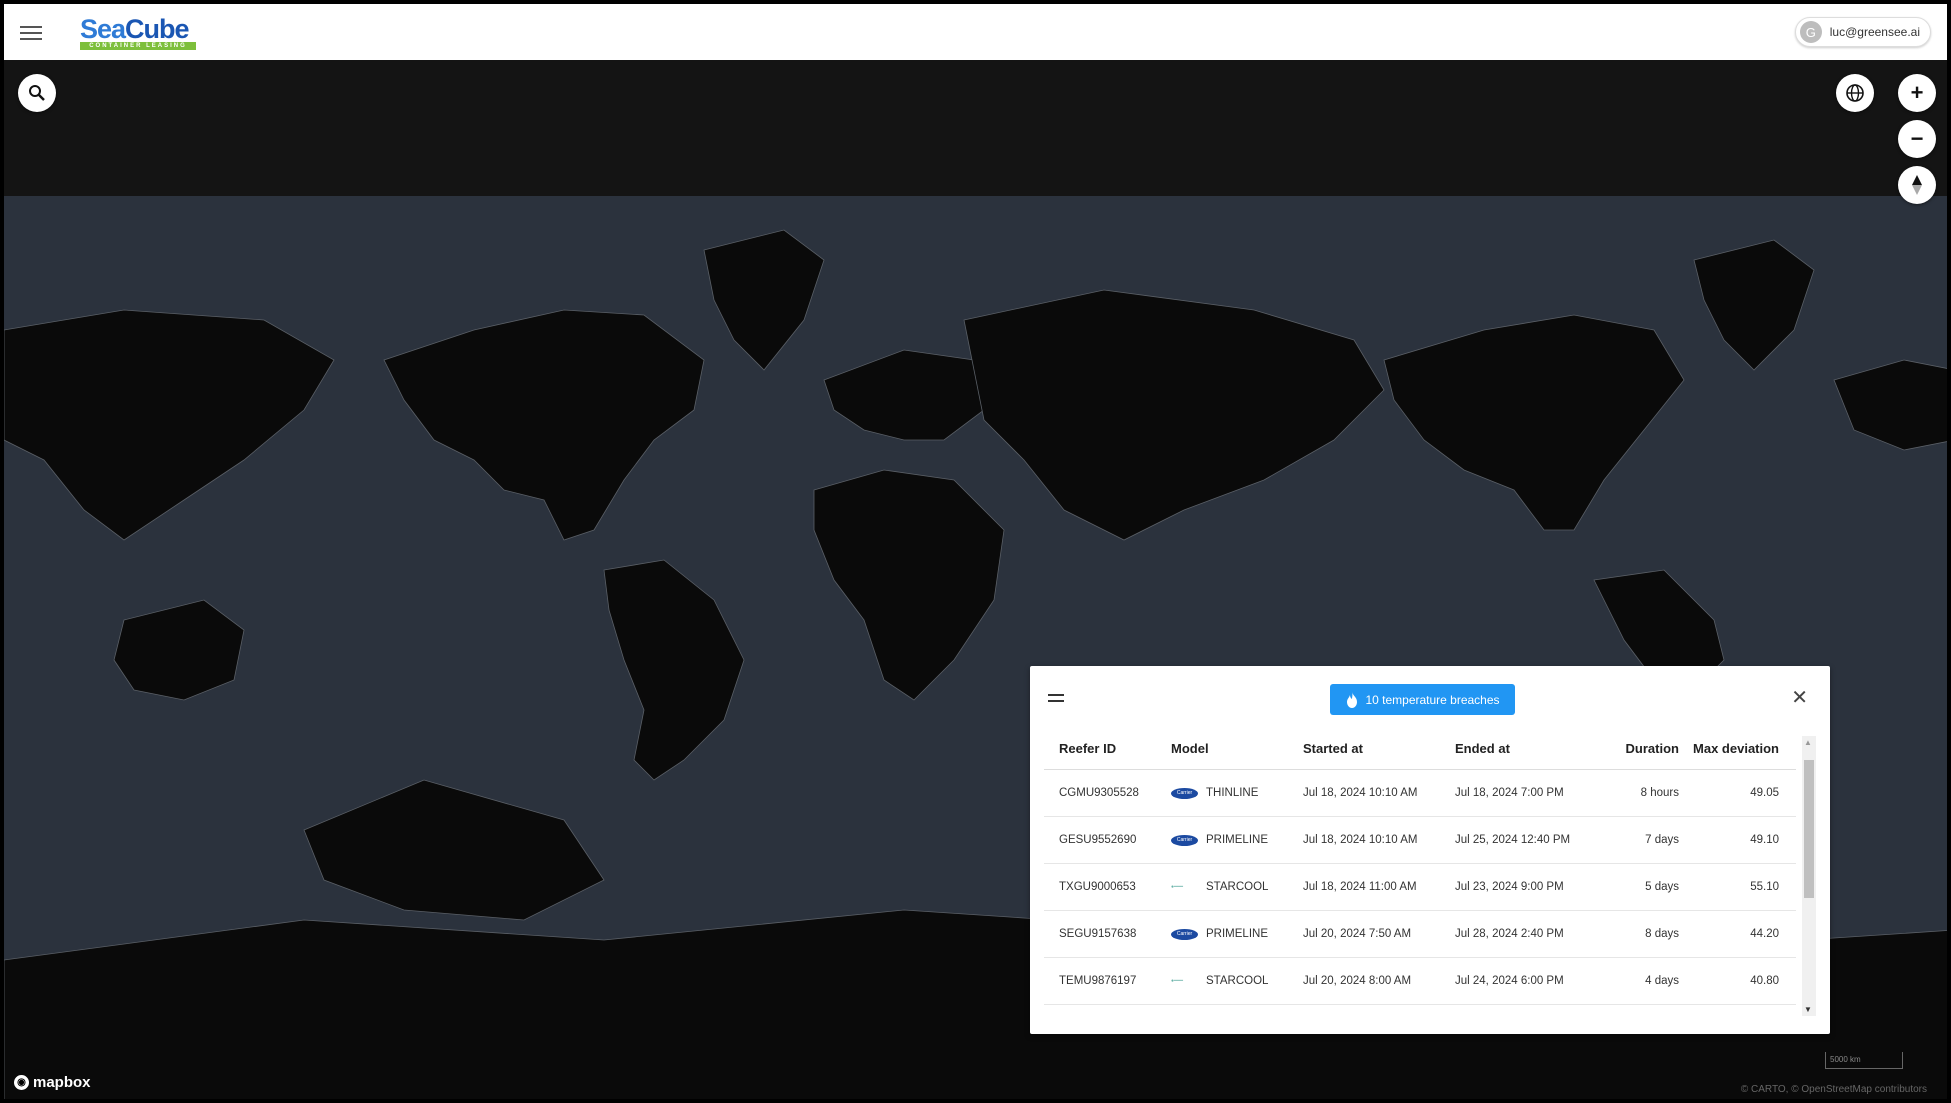 The width and height of the screenshot is (1951, 1103). What do you see at coordinates (1764, 981) in the screenshot?
I see `max-deviation: 40.80` at bounding box center [1764, 981].